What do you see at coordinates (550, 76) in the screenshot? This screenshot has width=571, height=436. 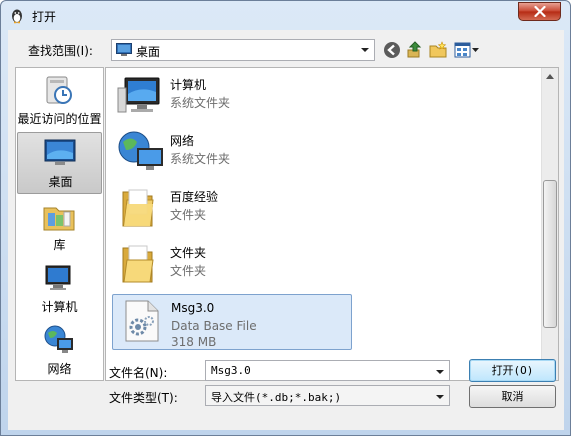 I see `scroll-up-icon` at bounding box center [550, 76].